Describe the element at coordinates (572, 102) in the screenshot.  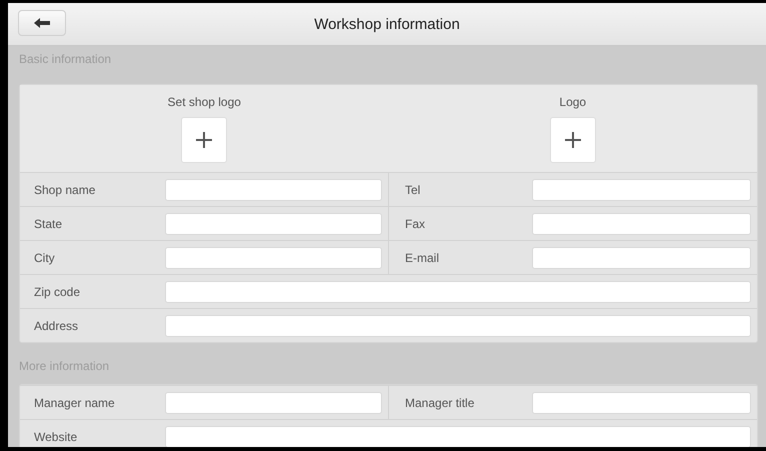
I see `logo-label: Logo` at that location.